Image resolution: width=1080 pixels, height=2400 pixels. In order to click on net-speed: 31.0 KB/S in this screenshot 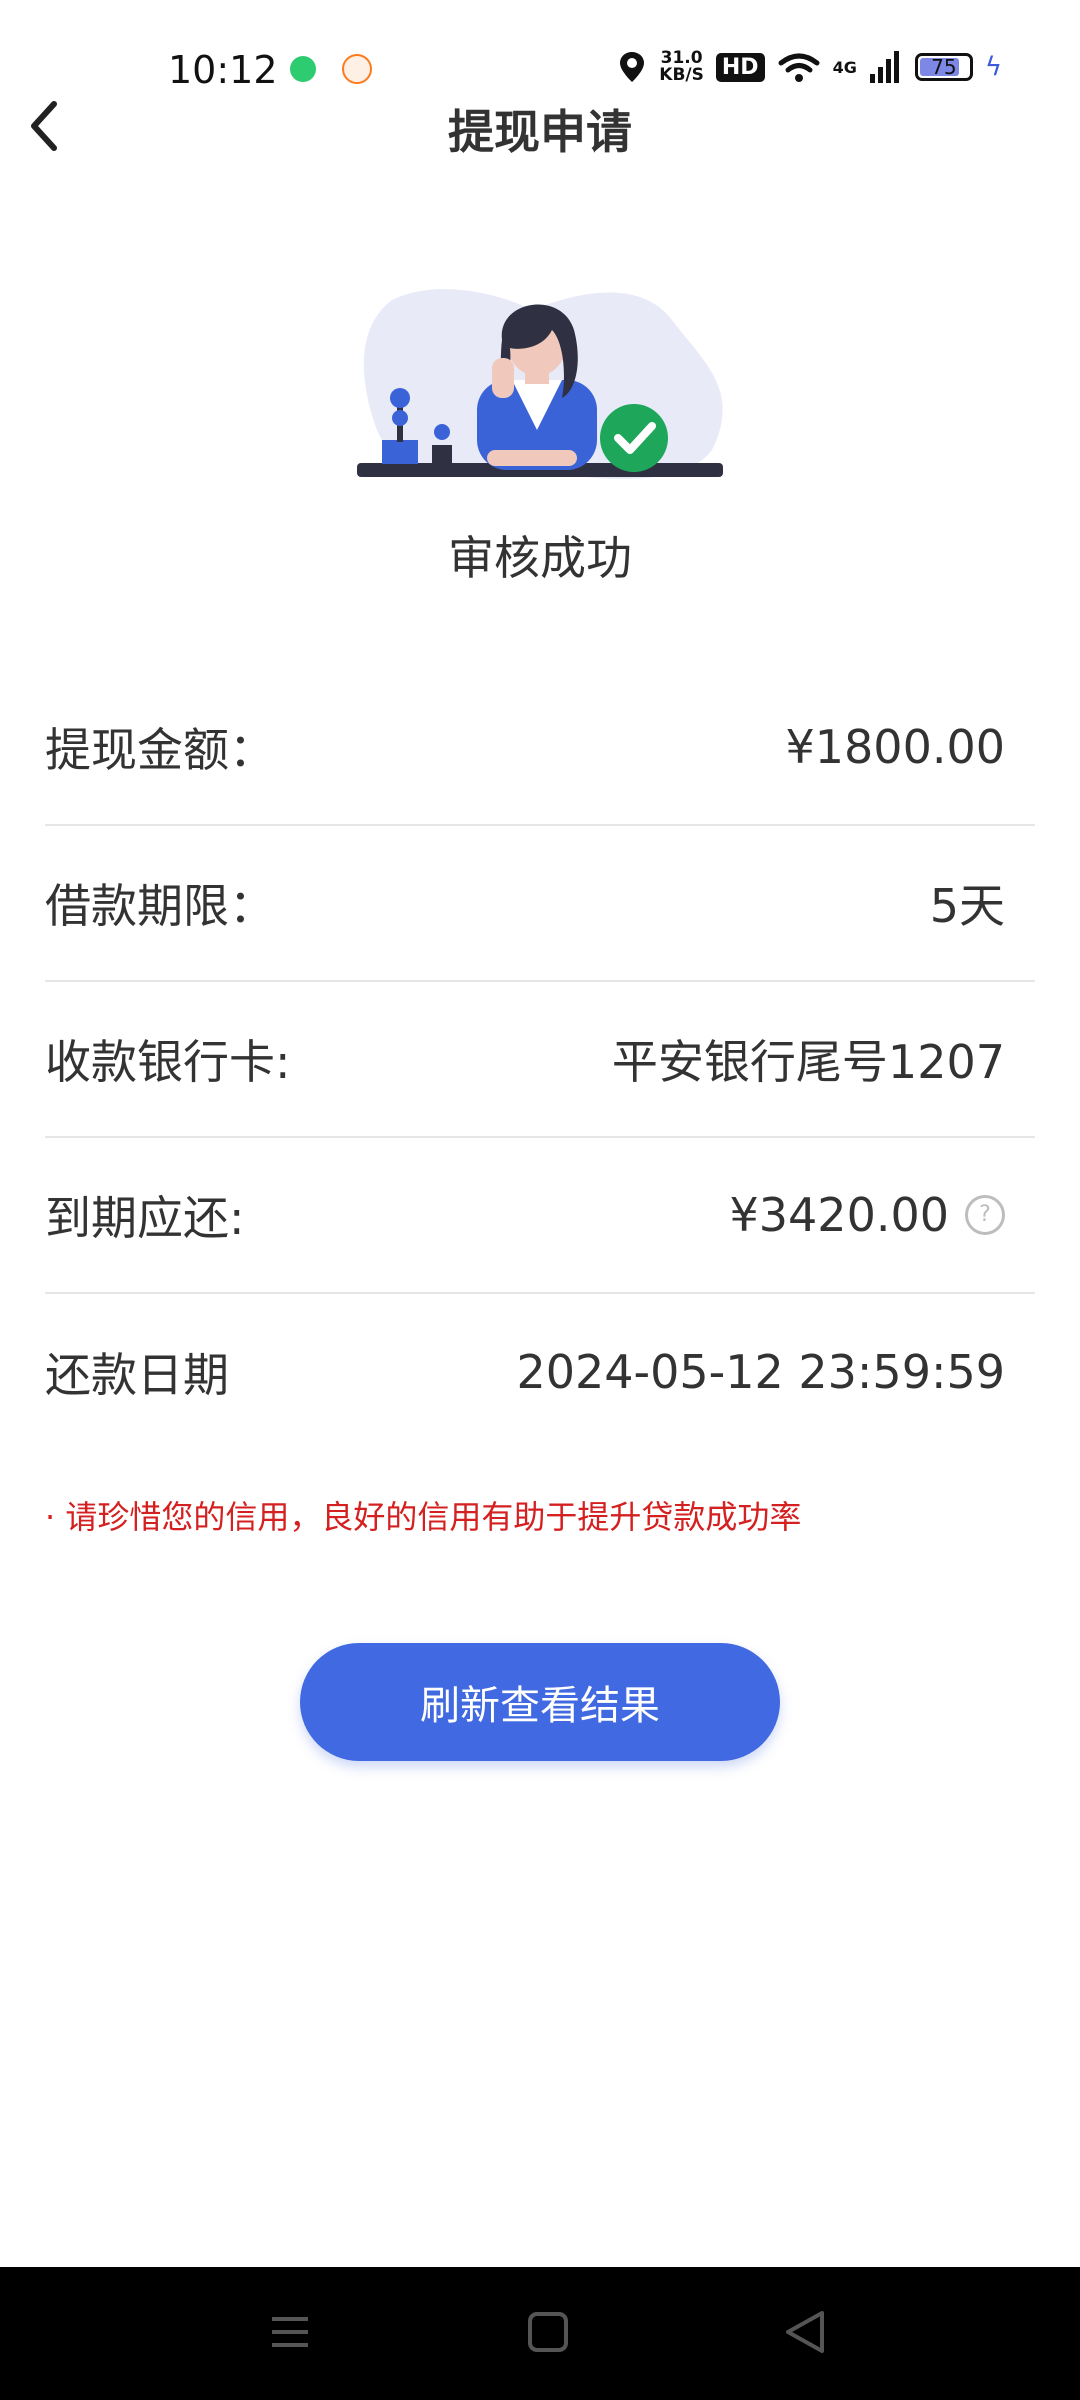, I will do `click(681, 67)`.